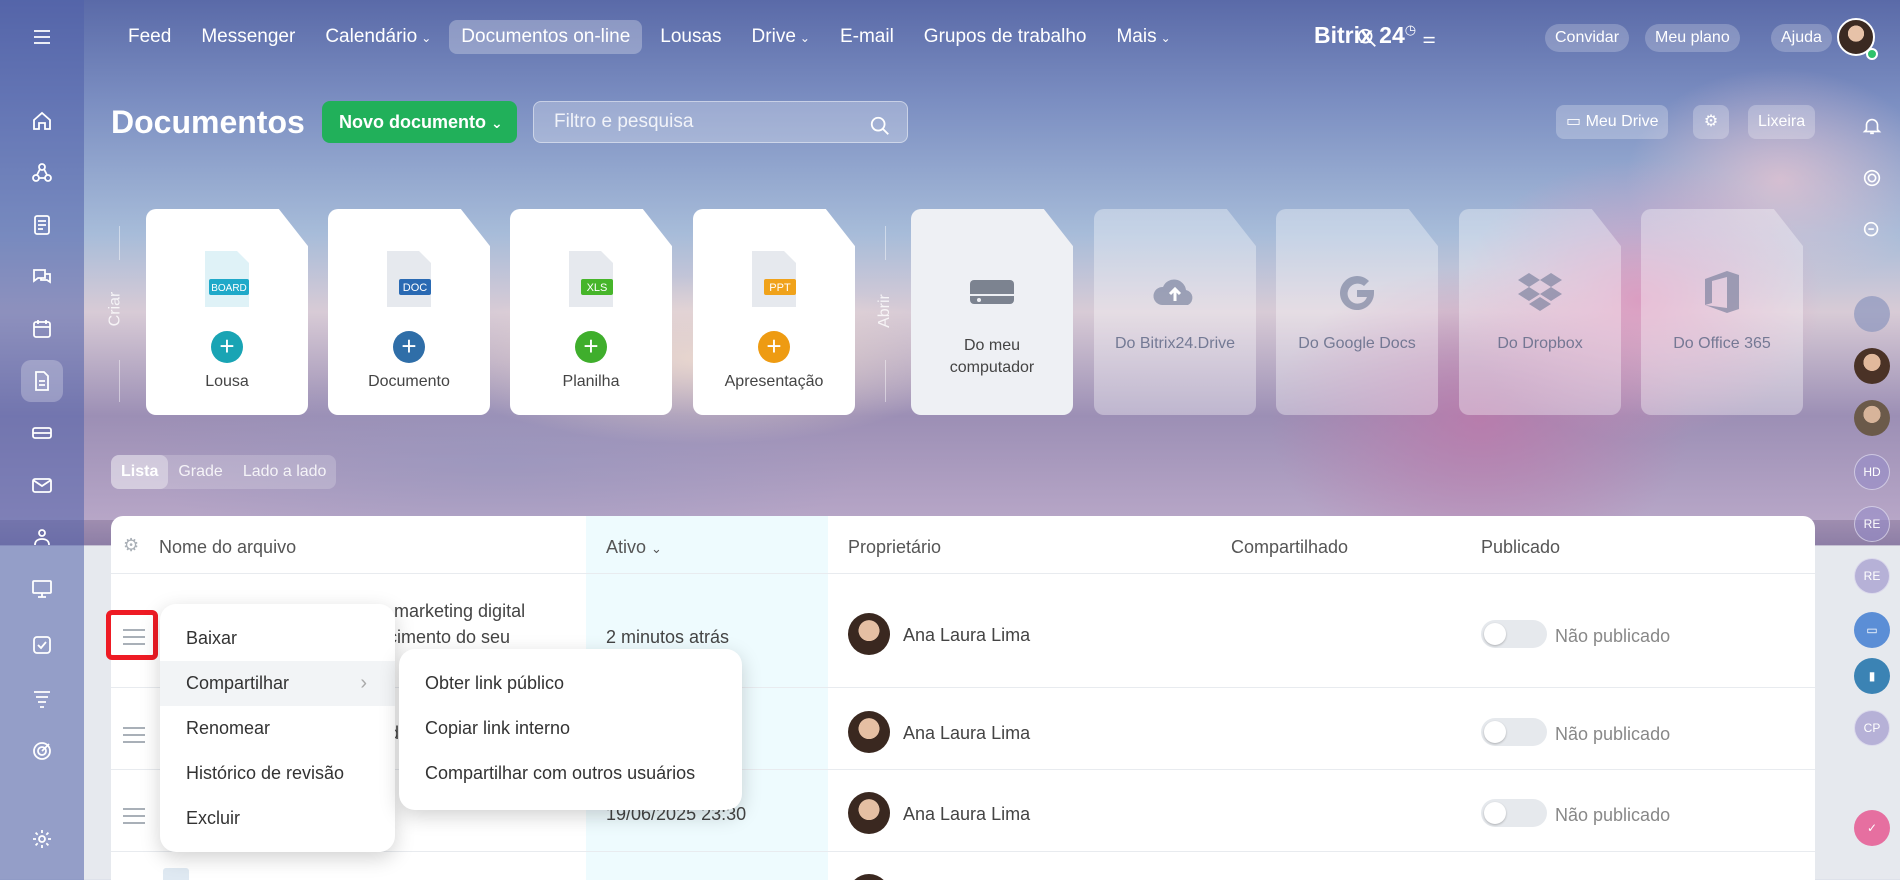 This screenshot has width=1900, height=880. I want to click on nav-messenger: Messenger, so click(248, 37).